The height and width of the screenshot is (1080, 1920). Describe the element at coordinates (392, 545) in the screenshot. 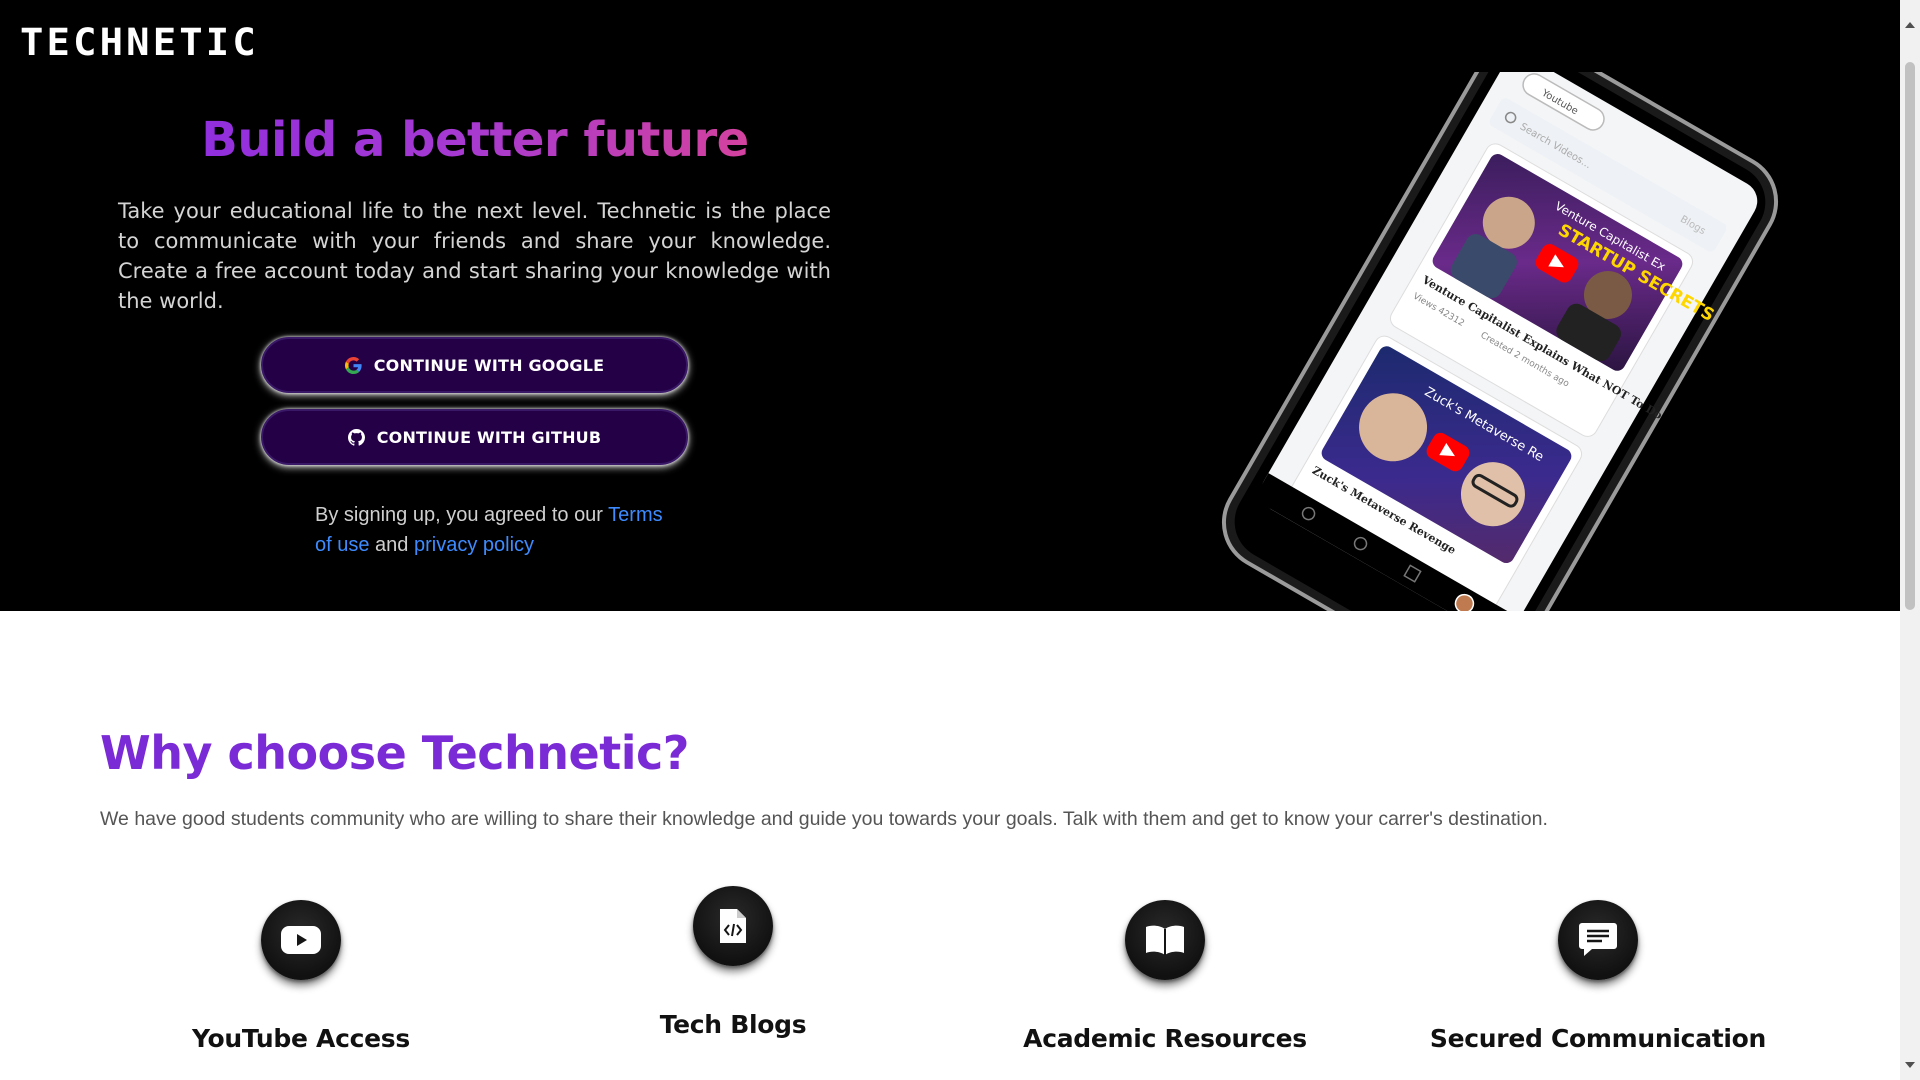

I see `terms-and: and` at that location.